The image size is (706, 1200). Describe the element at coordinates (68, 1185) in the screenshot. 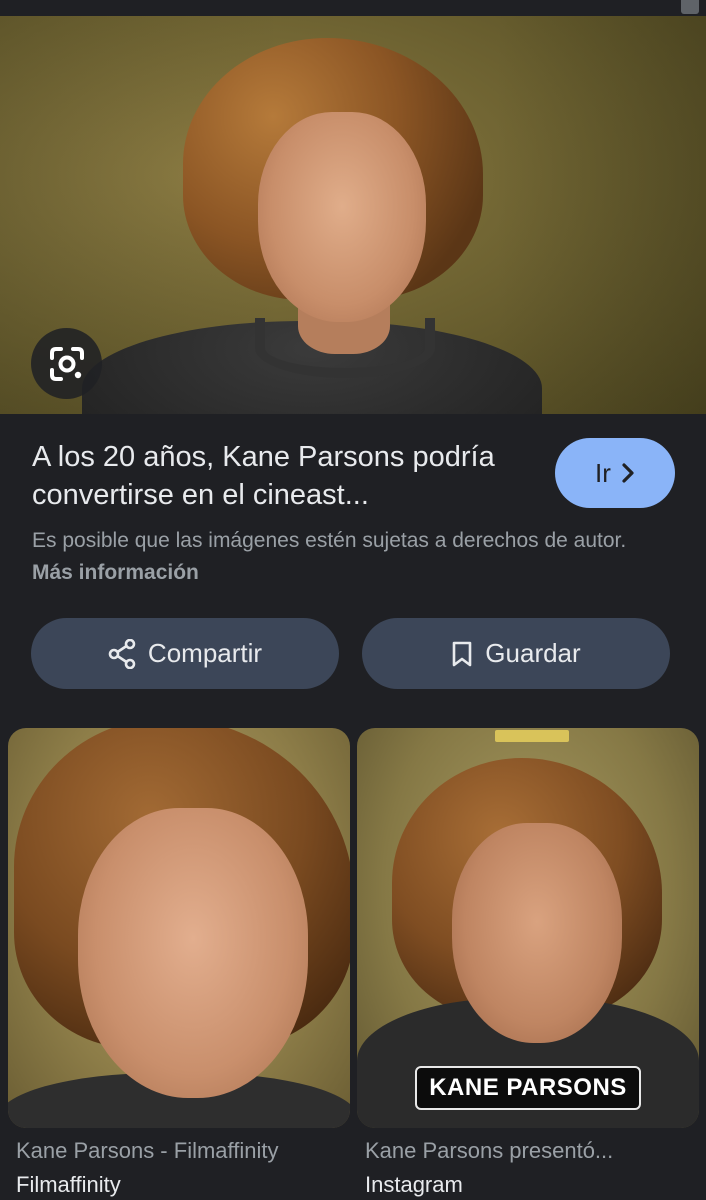

I see `related-source-1: Filmaffinity` at that location.